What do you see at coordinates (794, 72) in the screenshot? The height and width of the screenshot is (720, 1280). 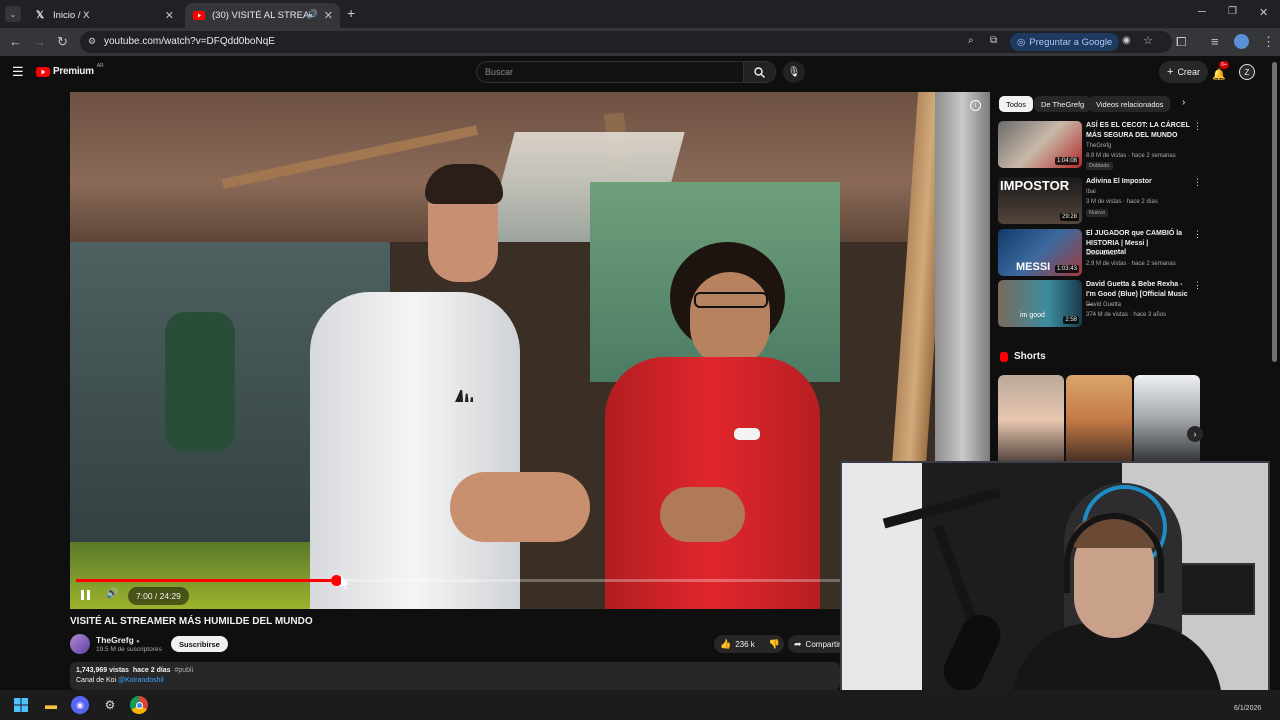 I see `voice-search-button: 🎙` at bounding box center [794, 72].